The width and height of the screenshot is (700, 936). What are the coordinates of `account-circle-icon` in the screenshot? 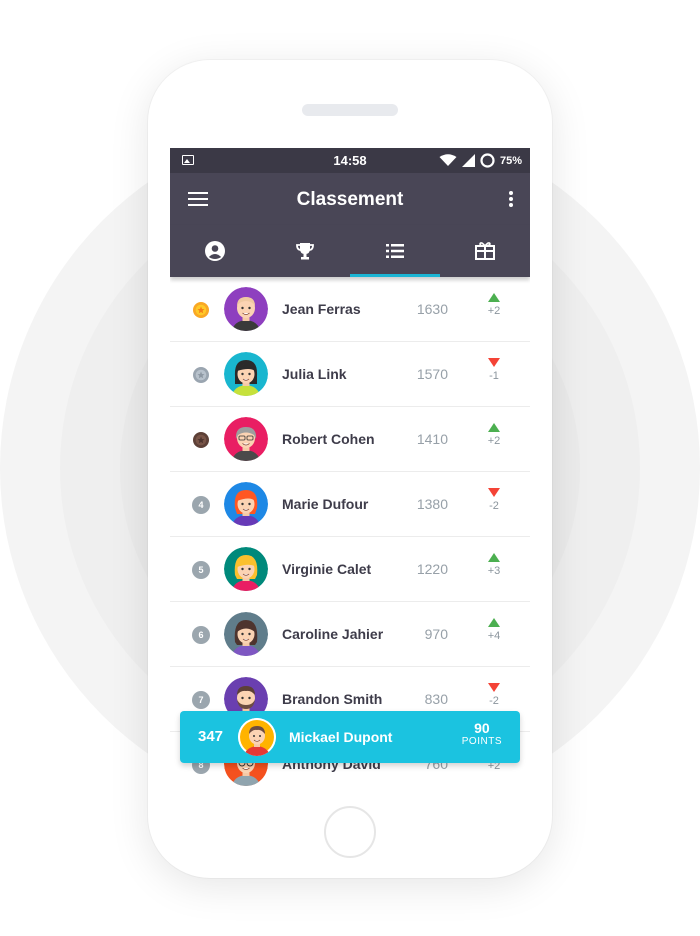 It's located at (215, 251).